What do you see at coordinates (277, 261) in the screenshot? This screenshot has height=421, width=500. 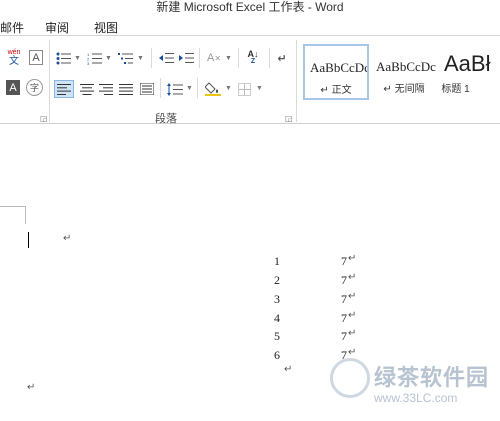 I see `row-number: 1` at bounding box center [277, 261].